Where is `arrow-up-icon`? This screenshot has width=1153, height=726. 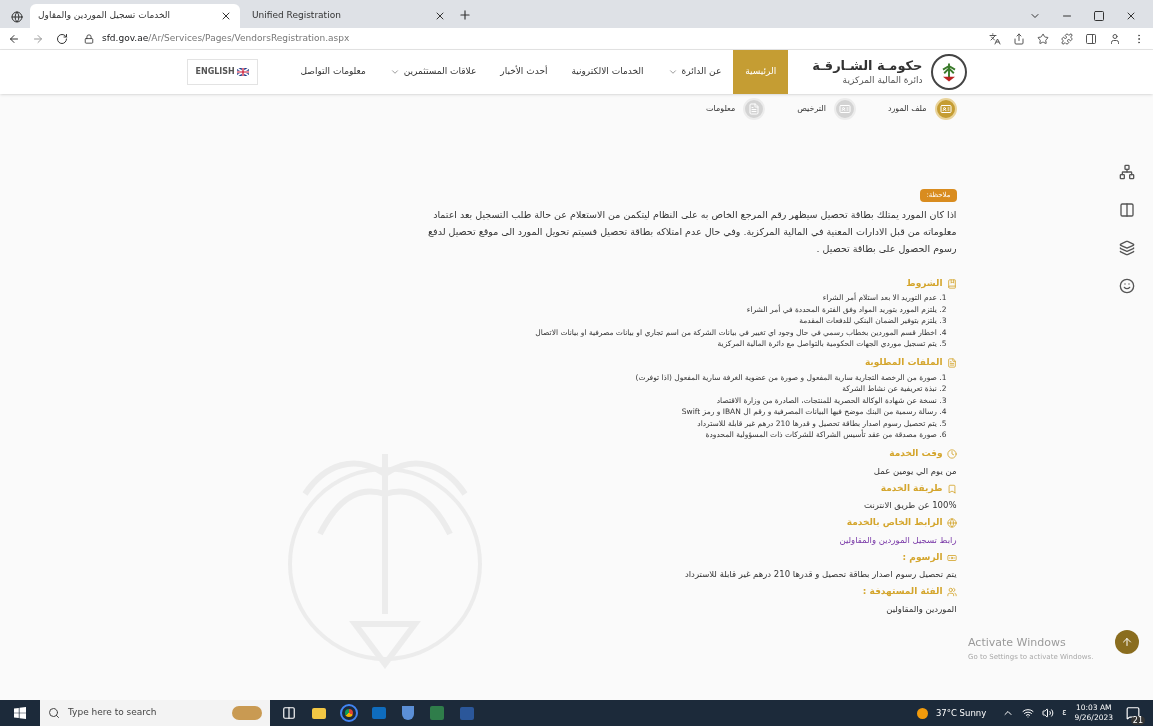
arrow-up-icon is located at coordinates (1127, 642).